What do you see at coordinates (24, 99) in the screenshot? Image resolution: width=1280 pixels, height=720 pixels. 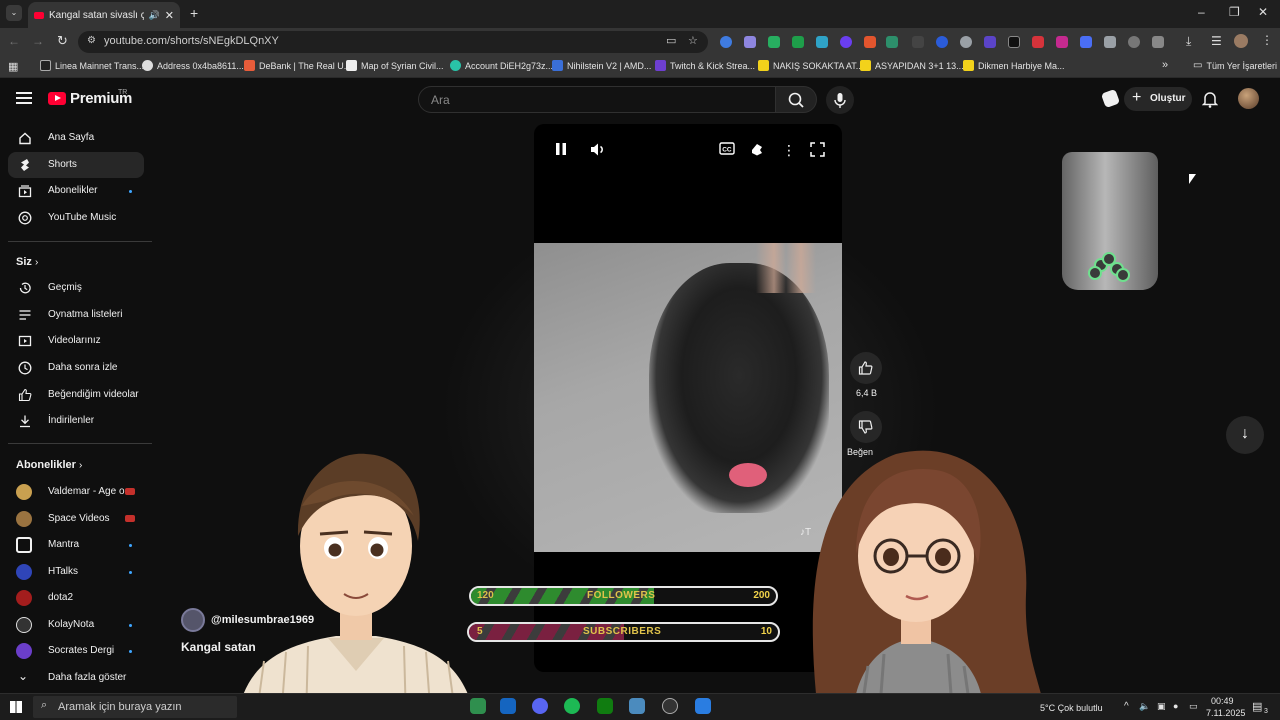 I see `hamburger-menu-icon` at bounding box center [24, 99].